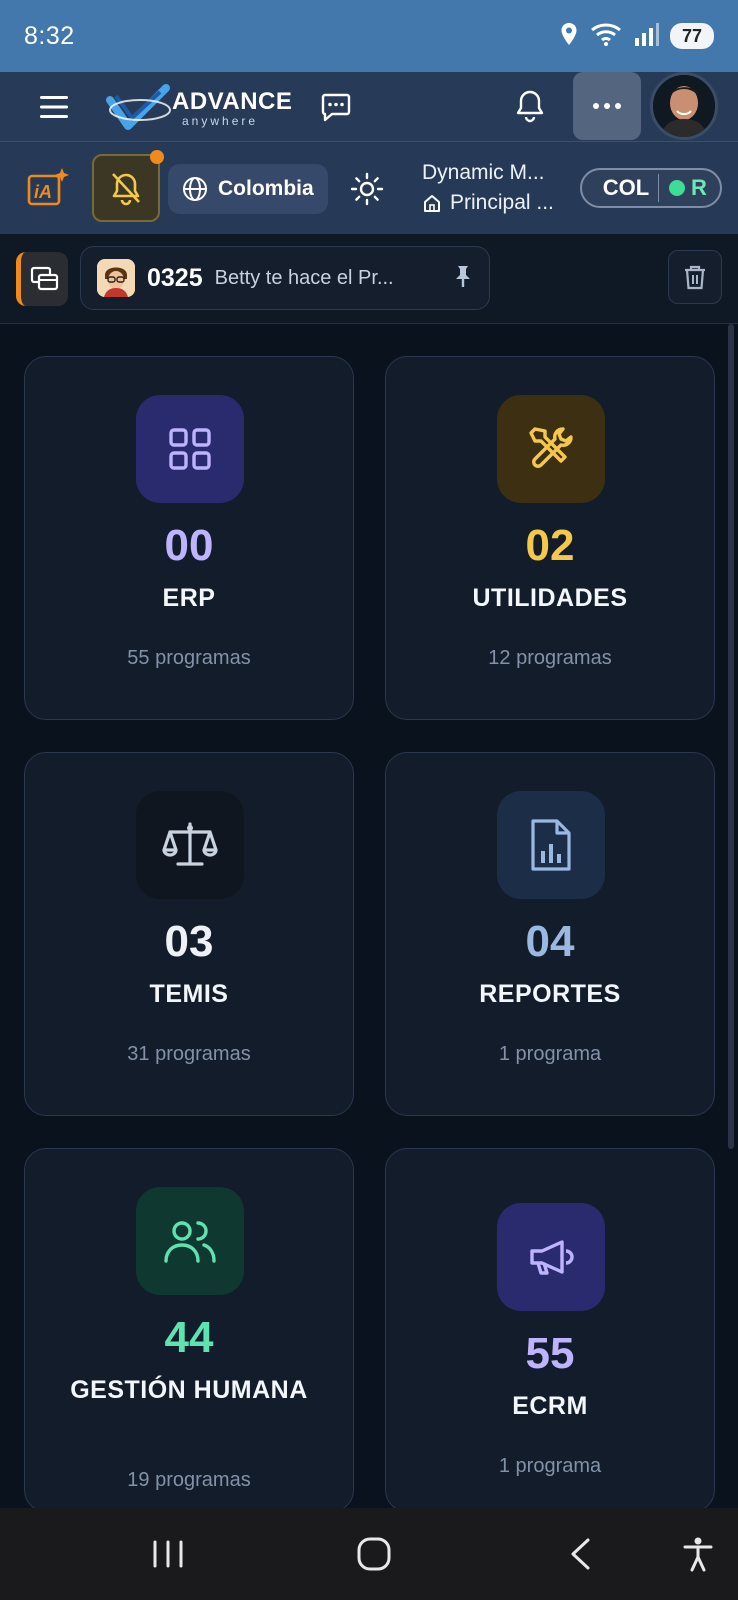 This screenshot has height=1600, width=738. I want to click on users-icon, so click(190, 1242).